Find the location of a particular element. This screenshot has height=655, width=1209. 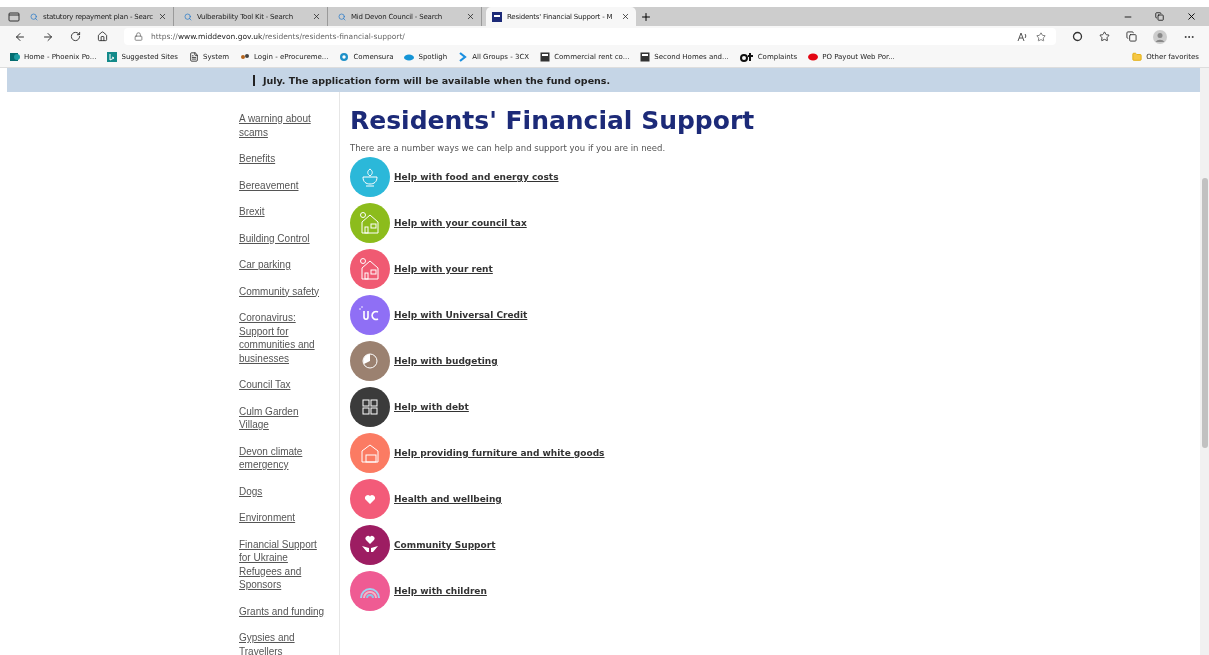

new-tab-icon is located at coordinates (646, 16).